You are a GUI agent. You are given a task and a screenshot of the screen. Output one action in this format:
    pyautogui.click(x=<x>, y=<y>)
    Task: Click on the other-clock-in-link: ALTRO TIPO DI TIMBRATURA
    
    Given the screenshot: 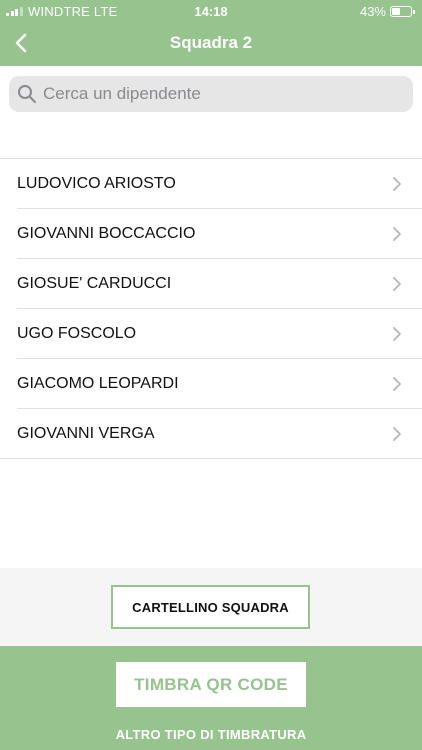 What is the action you would take?
    pyautogui.click(x=211, y=734)
    